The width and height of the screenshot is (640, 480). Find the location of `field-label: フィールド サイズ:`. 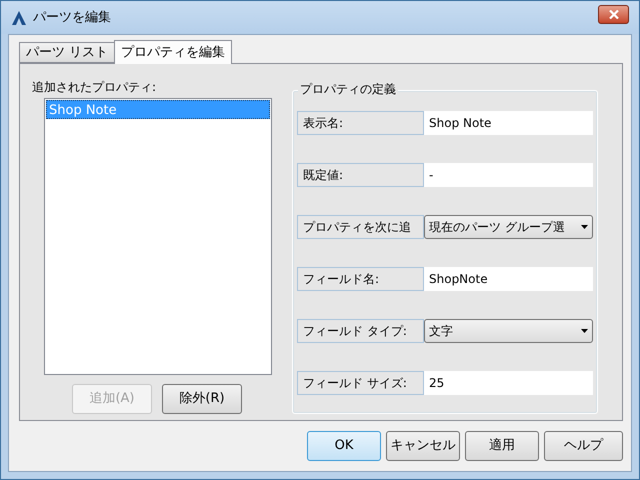

field-label: フィールド サイズ: is located at coordinates (360, 383).